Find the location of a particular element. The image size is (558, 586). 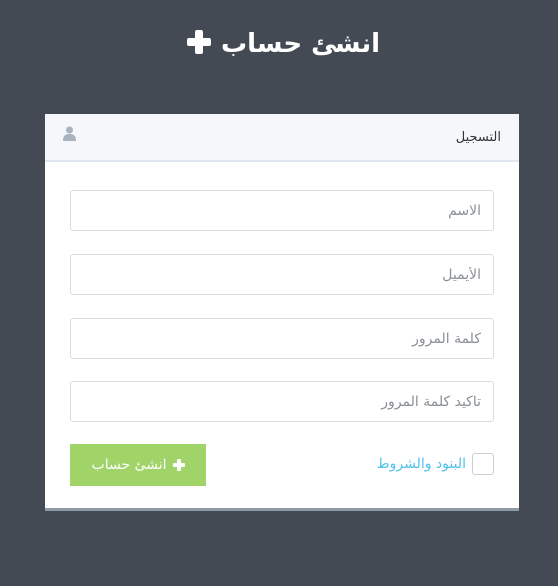

name-input is located at coordinates (282, 210).